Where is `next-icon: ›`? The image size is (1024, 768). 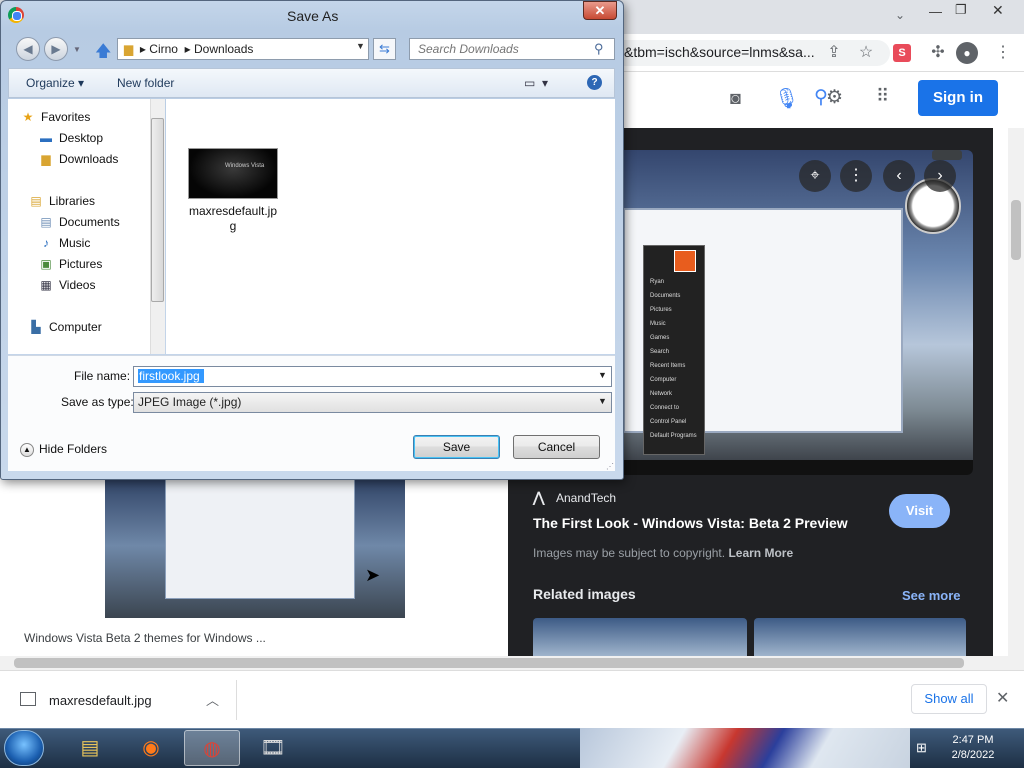
next-icon: › is located at coordinates (940, 176).